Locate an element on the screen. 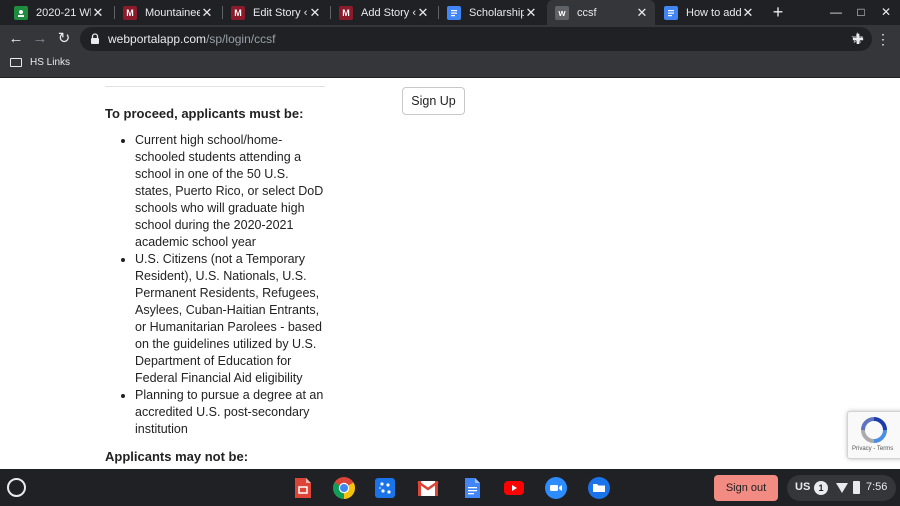 The image size is (900, 506). back-icon: ← is located at coordinates (16, 39).